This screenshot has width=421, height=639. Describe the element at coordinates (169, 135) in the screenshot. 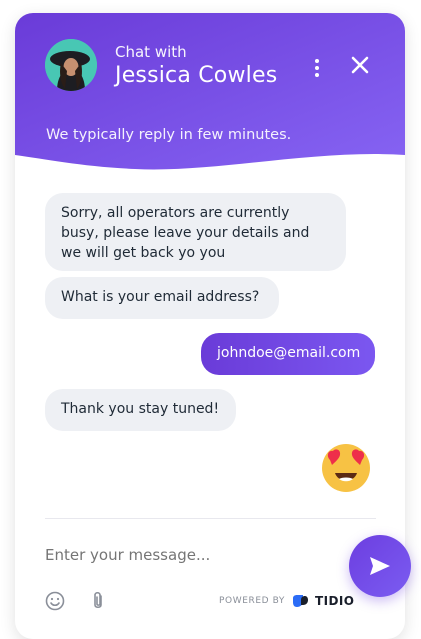

I see `reply-time-notice: We typically reply in few minutes.` at that location.